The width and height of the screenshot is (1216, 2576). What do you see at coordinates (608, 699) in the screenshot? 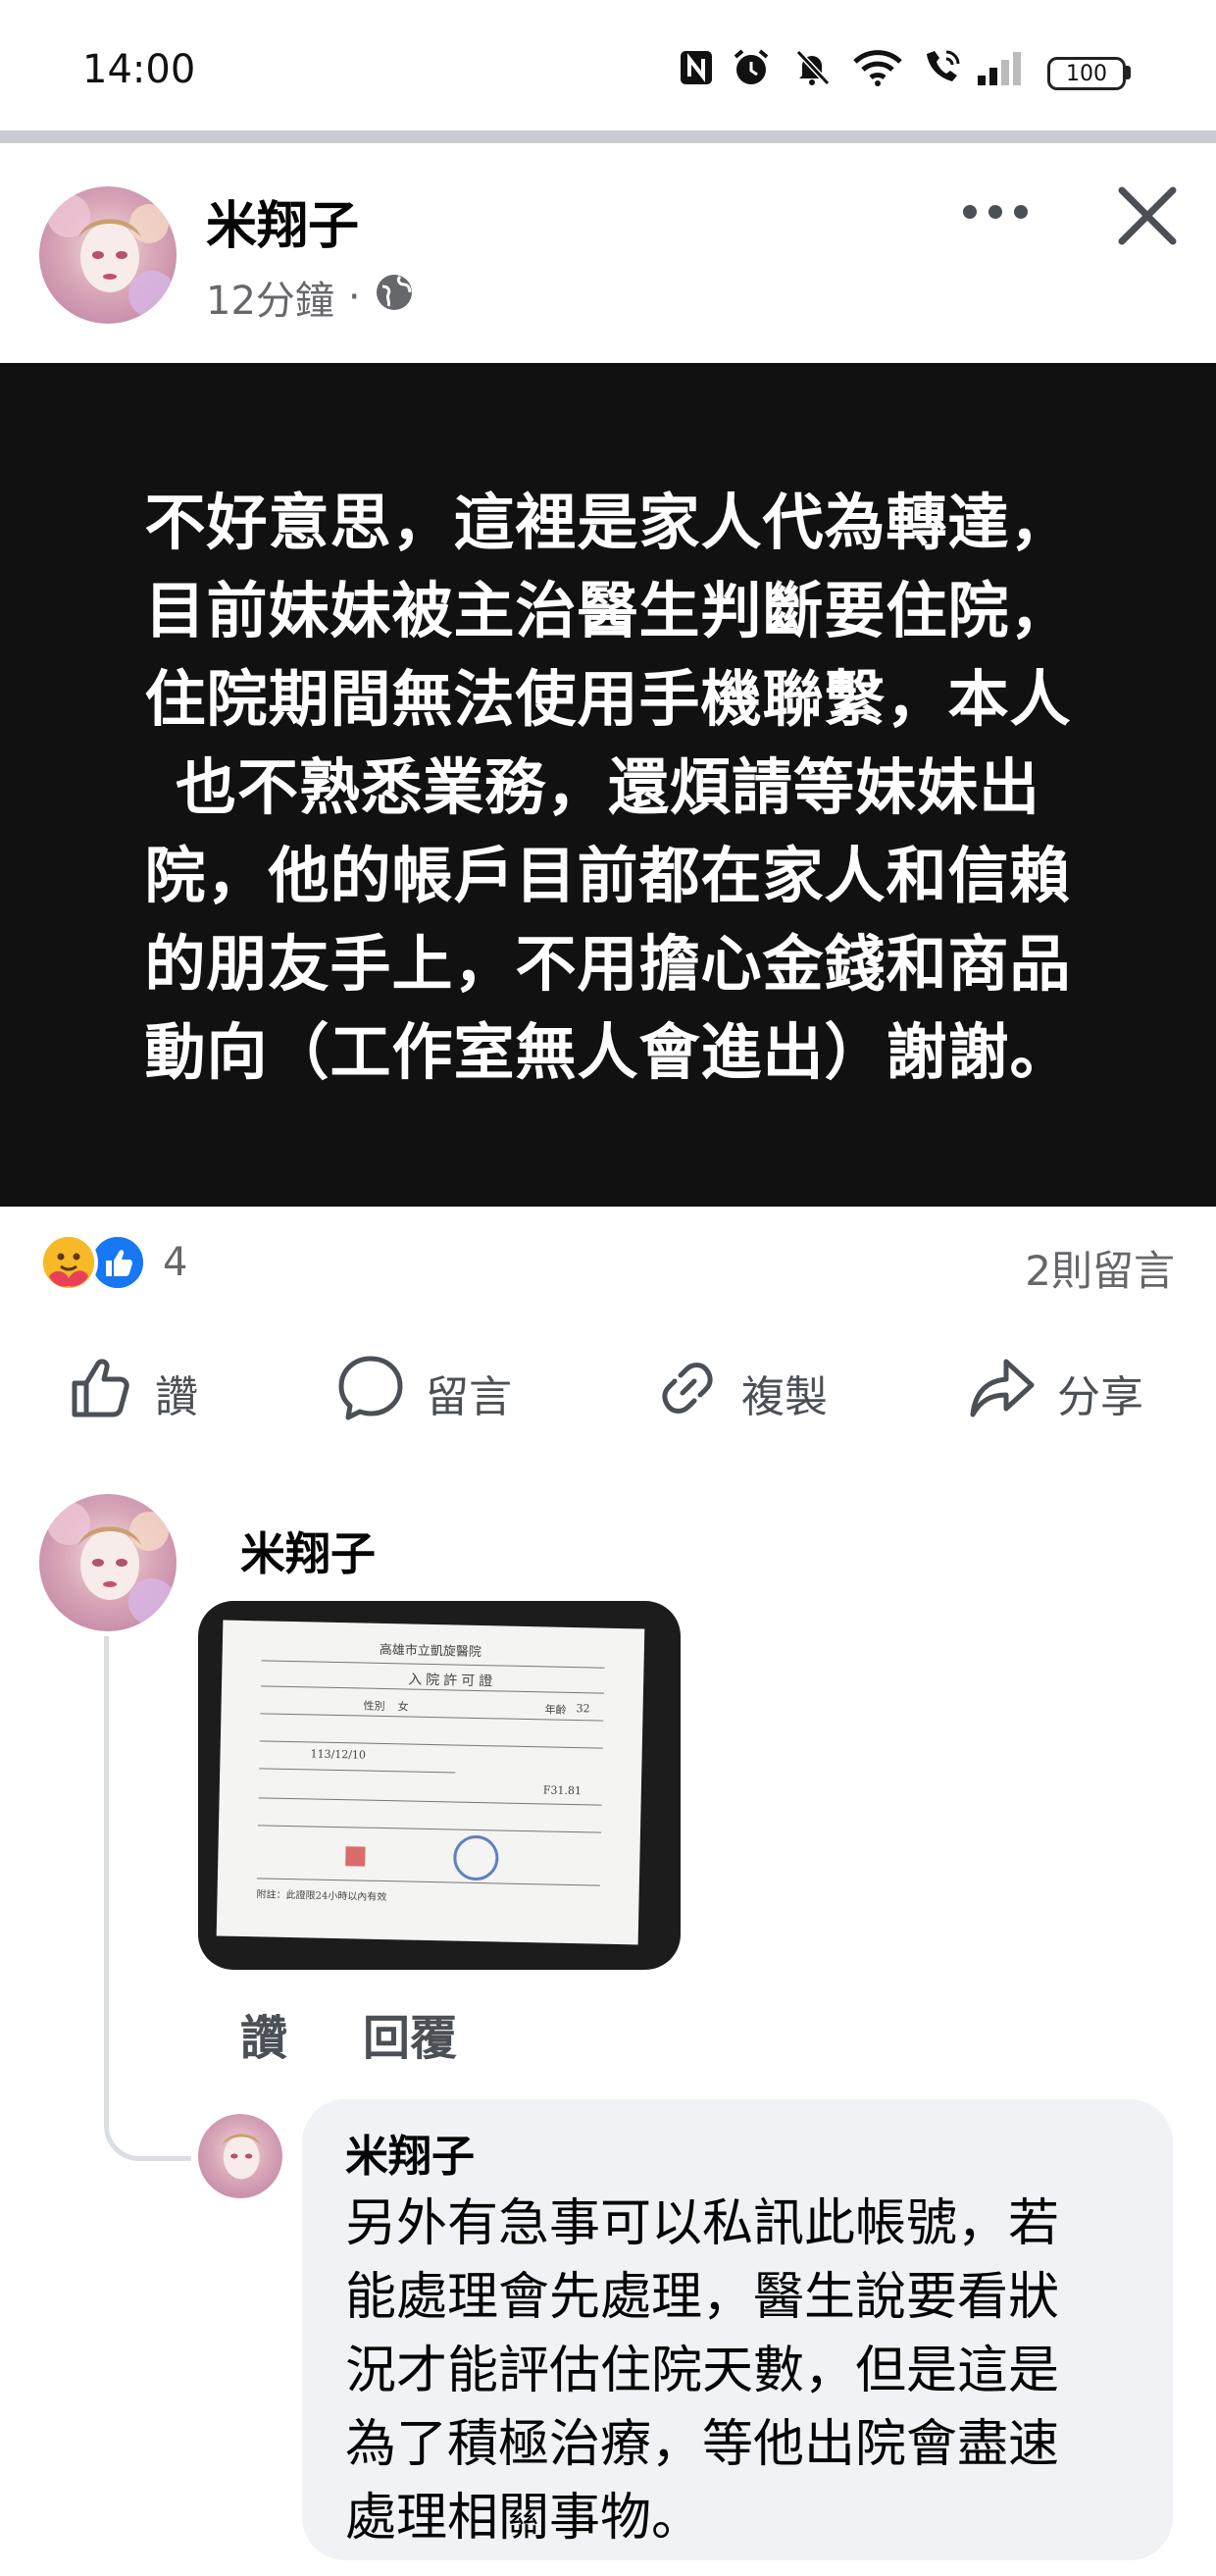
I see `post-text-line: 住院期間無法使用手機聯繫，本人` at bounding box center [608, 699].